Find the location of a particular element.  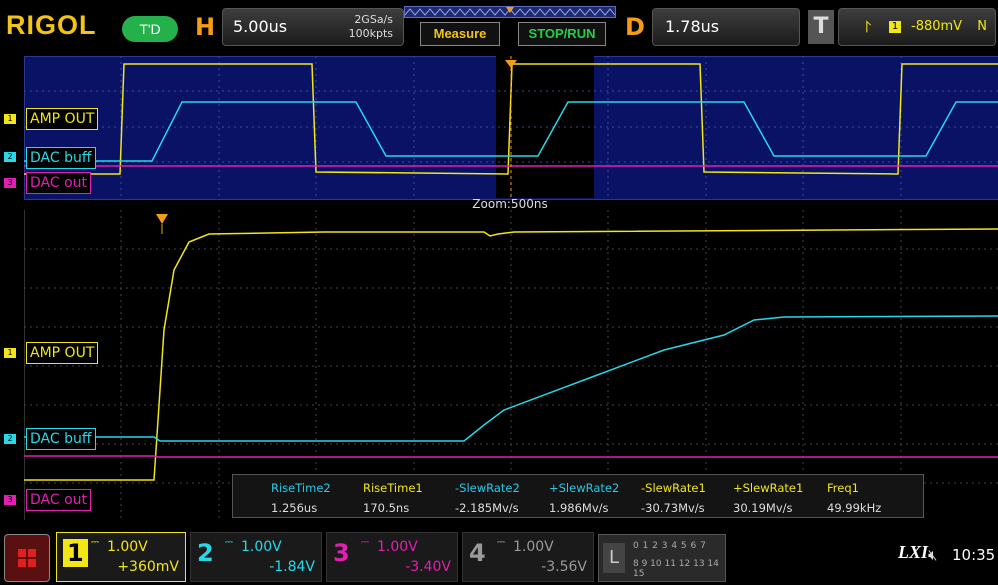

channel-1-number: 1 is located at coordinates (75, 553).